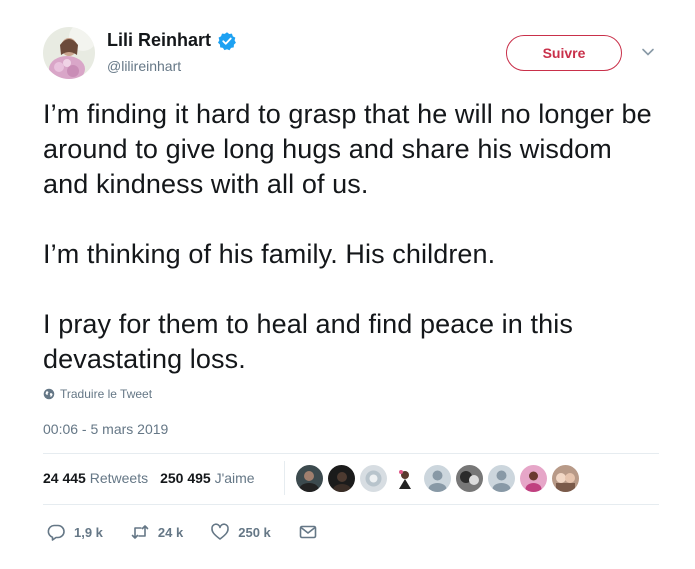  I want to click on mail-icon, so click(308, 532).